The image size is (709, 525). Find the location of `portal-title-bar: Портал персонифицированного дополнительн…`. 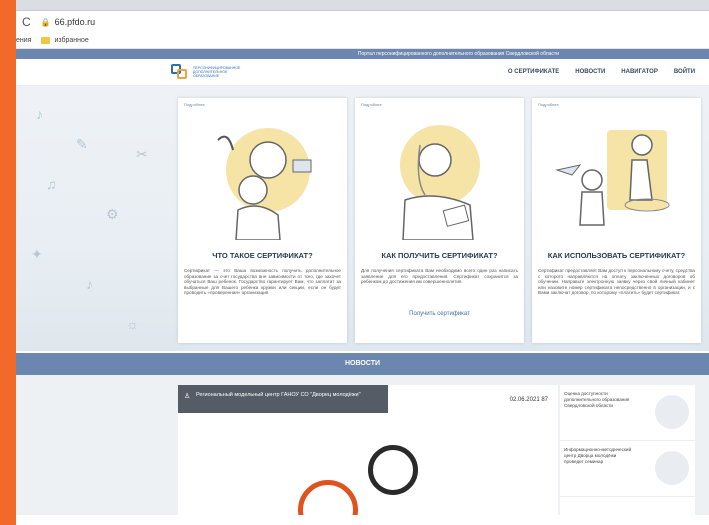

portal-title-bar: Портал персонифицированного дополнительн… is located at coordinates (362, 54).